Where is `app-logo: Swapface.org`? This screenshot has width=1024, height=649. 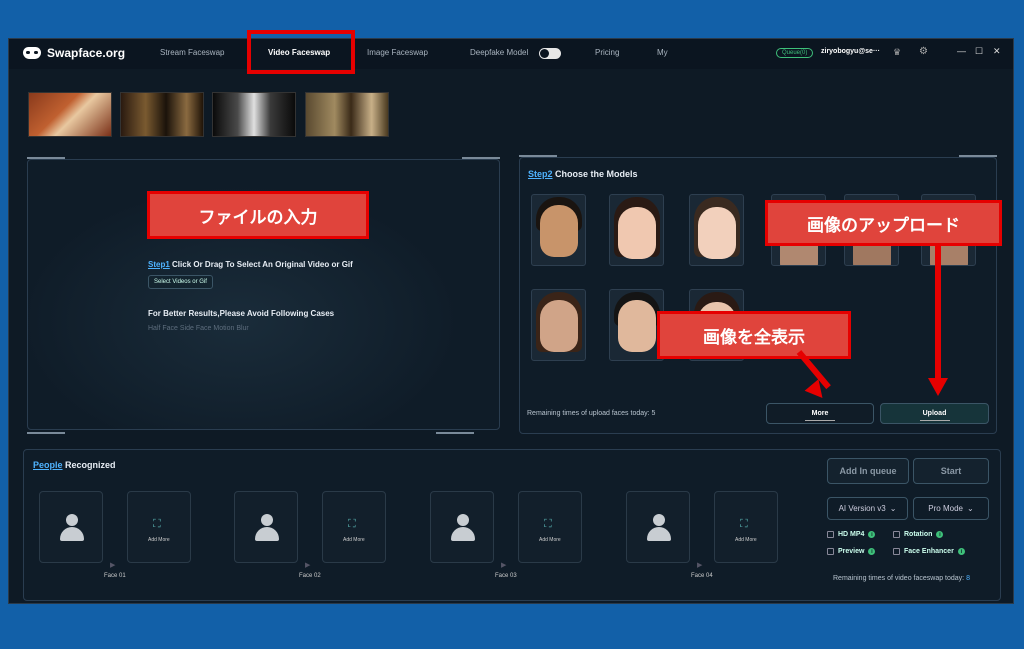
app-logo: Swapface.org is located at coordinates (74, 53).